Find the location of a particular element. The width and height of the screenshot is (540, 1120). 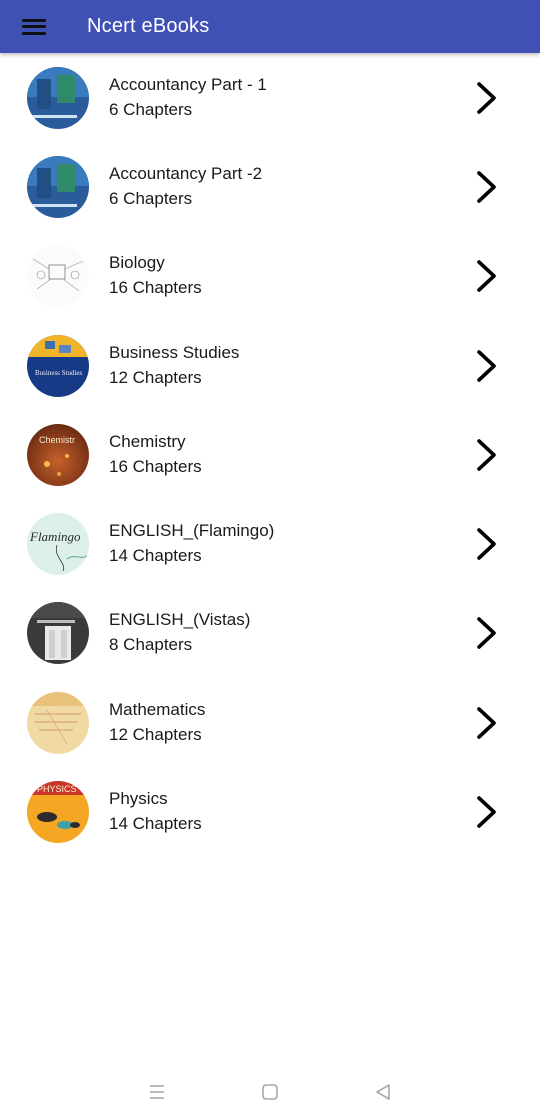

list-item: Accountancy Part -2 6 Chapters is located at coordinates (270, 186).